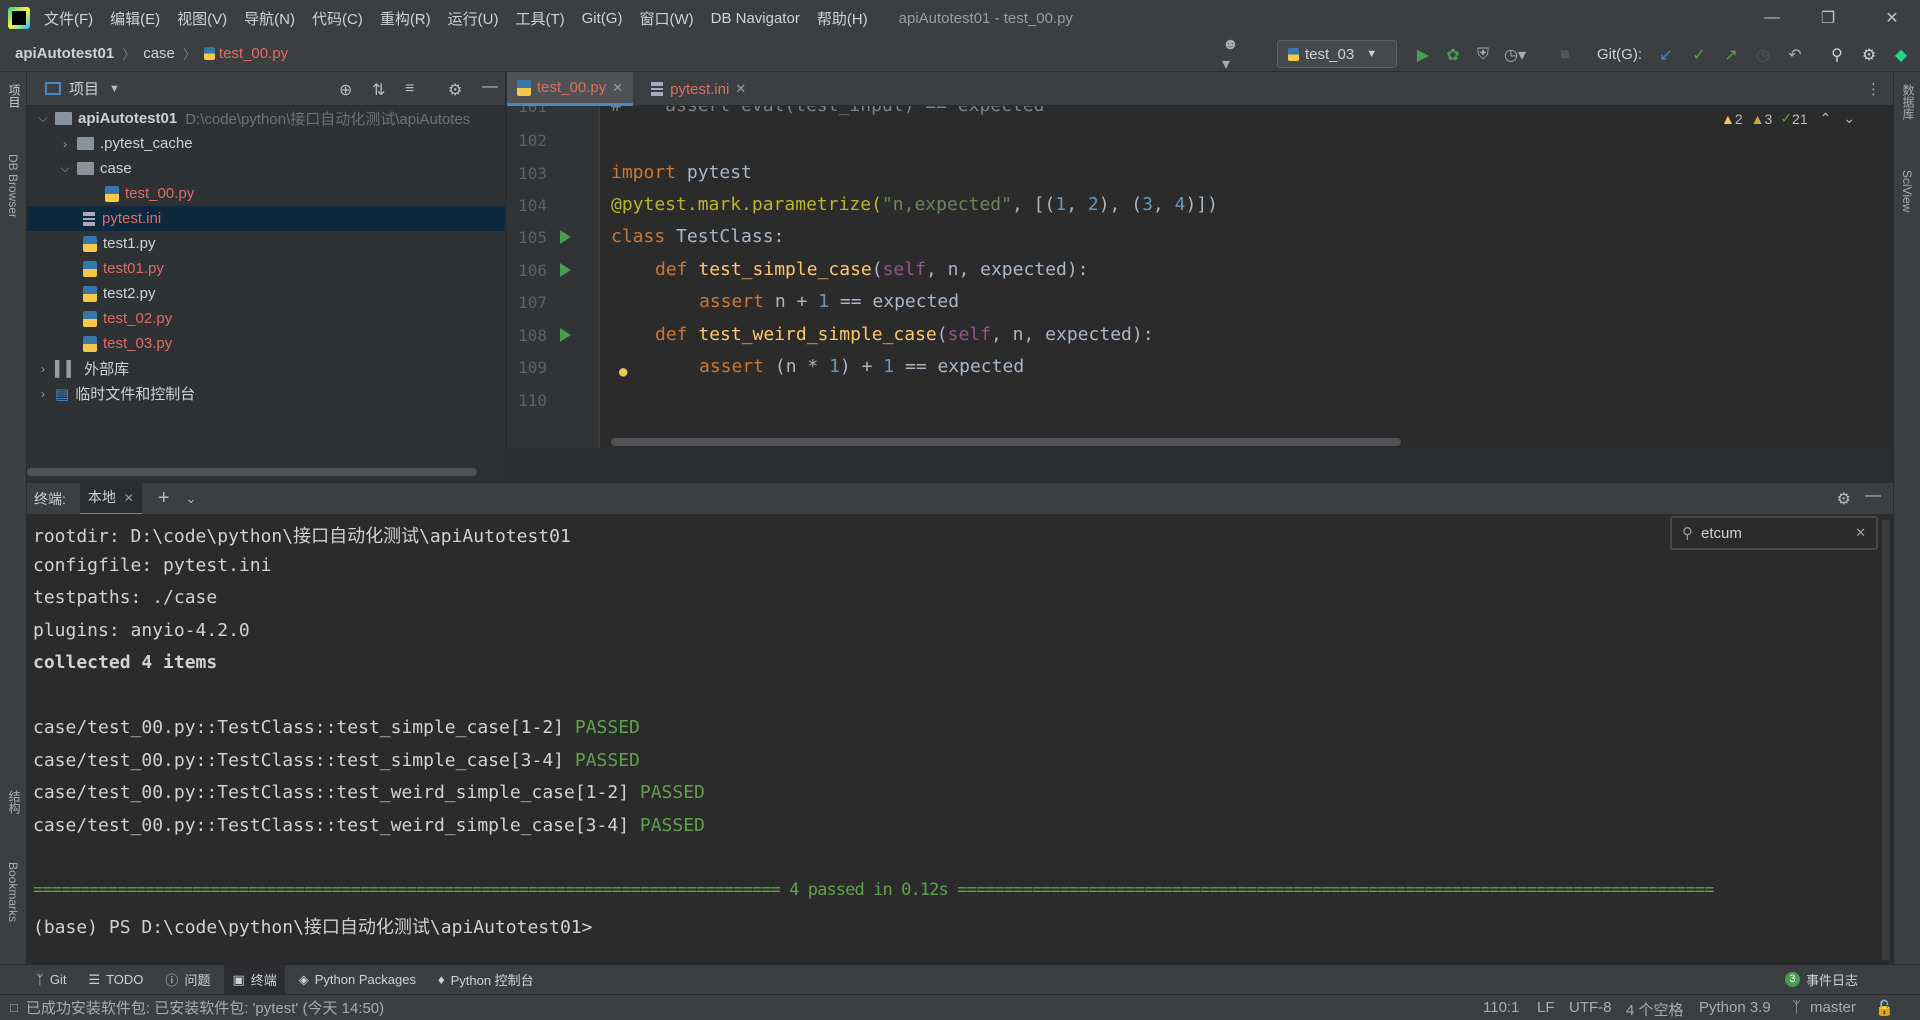  What do you see at coordinates (842, 18) in the screenshot?
I see `menu-help: 帮助(H)` at bounding box center [842, 18].